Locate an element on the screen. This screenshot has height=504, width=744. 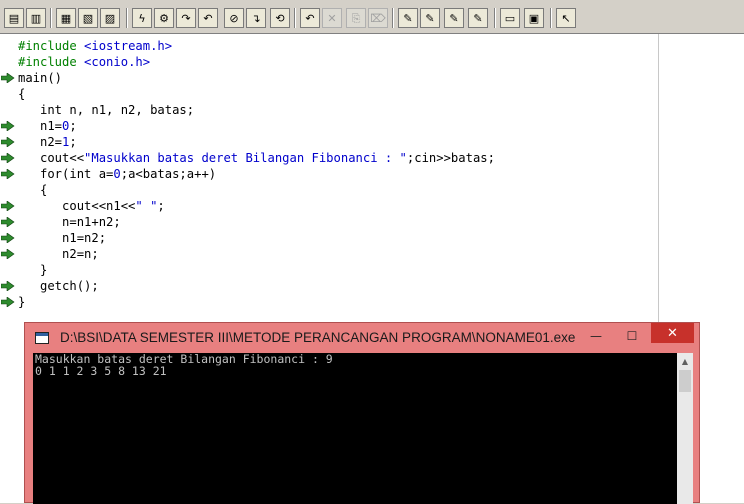
code-line: main() is located at coordinates (40, 78).